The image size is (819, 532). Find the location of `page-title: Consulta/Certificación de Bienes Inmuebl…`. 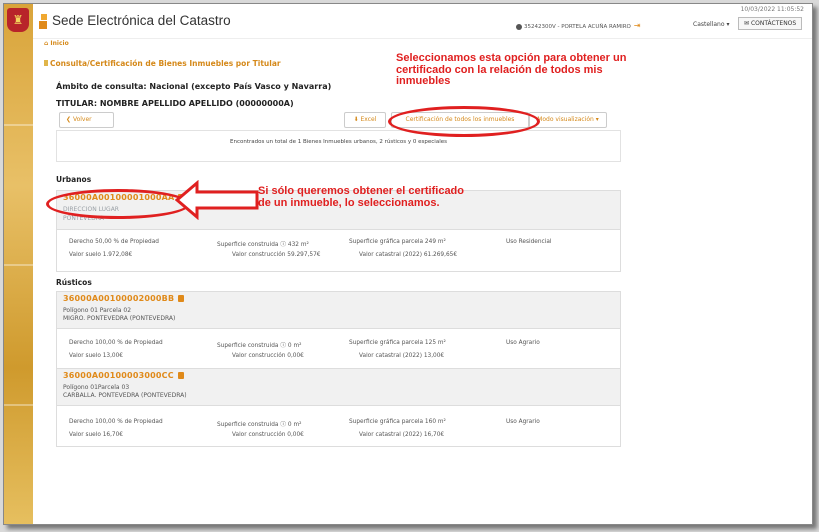

page-title: Consulta/Certificación de Bienes Inmuebl… is located at coordinates (162, 63).